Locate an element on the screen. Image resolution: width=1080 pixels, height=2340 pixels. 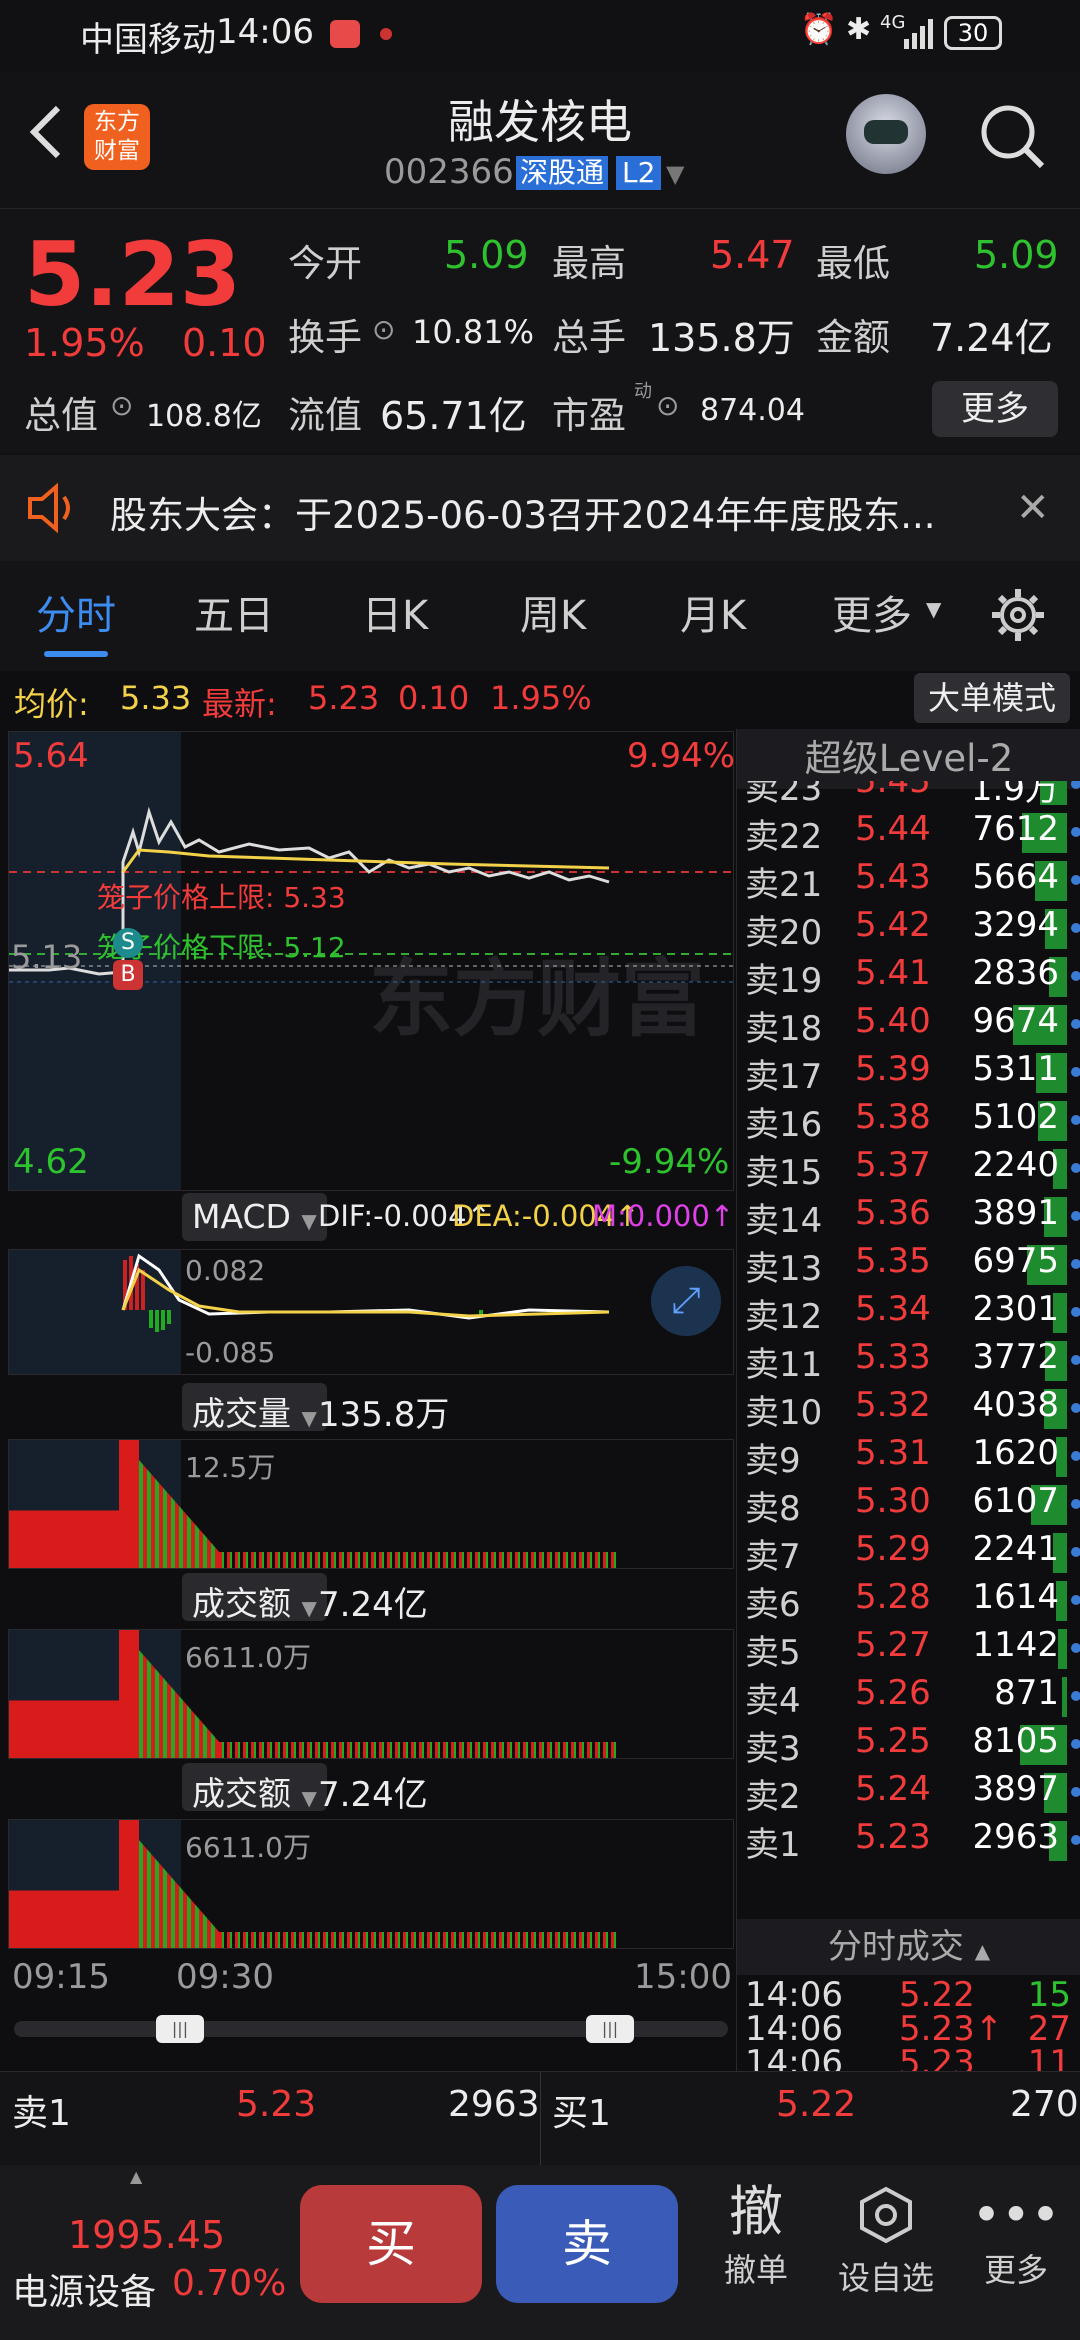
orderbook-level: 卖12 is located at coordinates (784, 1317).